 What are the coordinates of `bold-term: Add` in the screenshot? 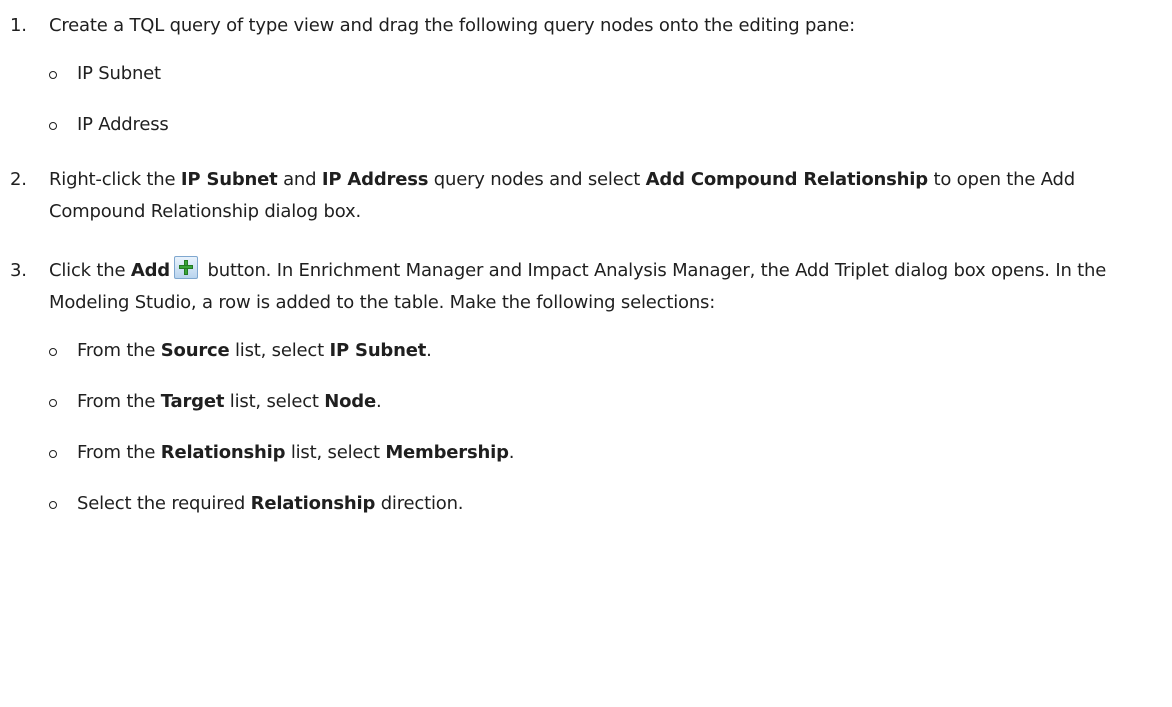 It's located at (150, 270).